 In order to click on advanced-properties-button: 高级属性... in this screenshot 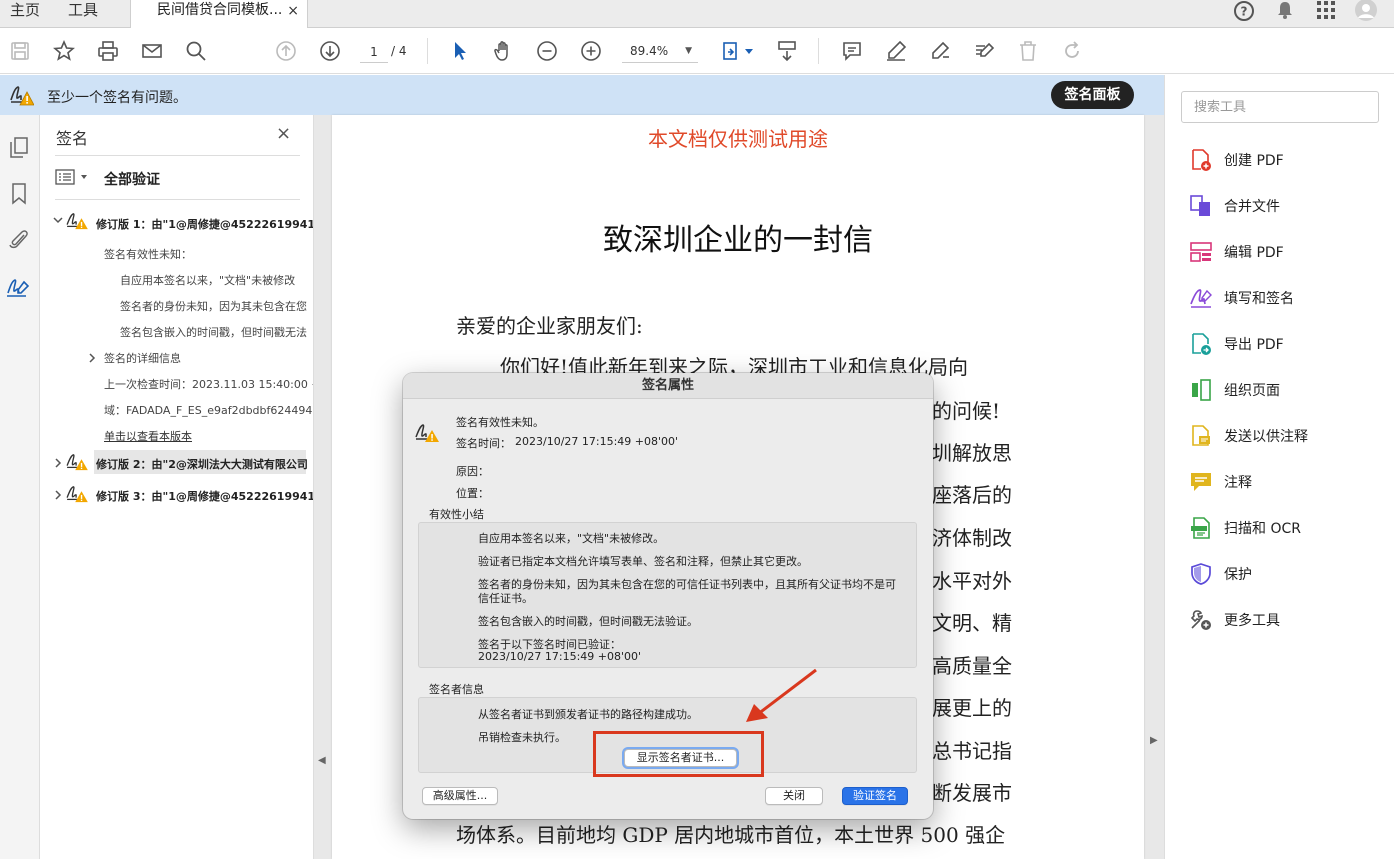, I will do `click(460, 796)`.